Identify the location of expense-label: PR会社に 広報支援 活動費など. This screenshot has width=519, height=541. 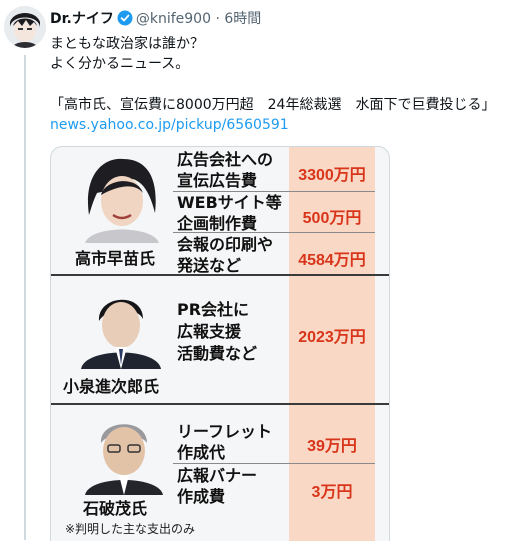
(217, 331).